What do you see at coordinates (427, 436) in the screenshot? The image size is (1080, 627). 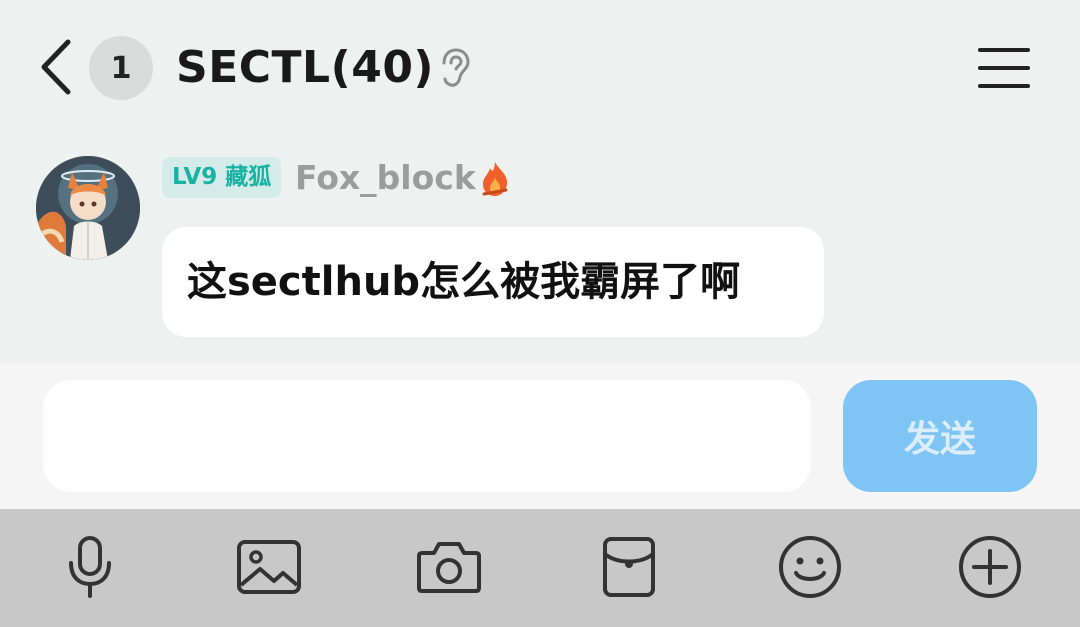 I see `message-input` at bounding box center [427, 436].